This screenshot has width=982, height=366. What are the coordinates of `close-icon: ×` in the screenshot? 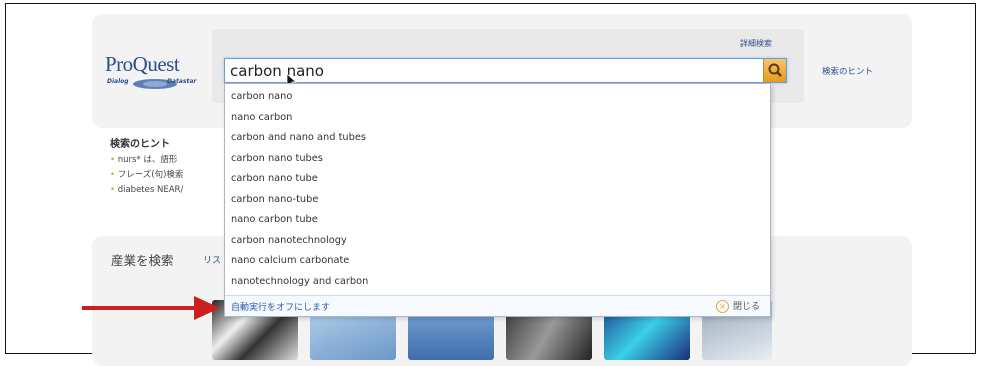 It's located at (722, 306).